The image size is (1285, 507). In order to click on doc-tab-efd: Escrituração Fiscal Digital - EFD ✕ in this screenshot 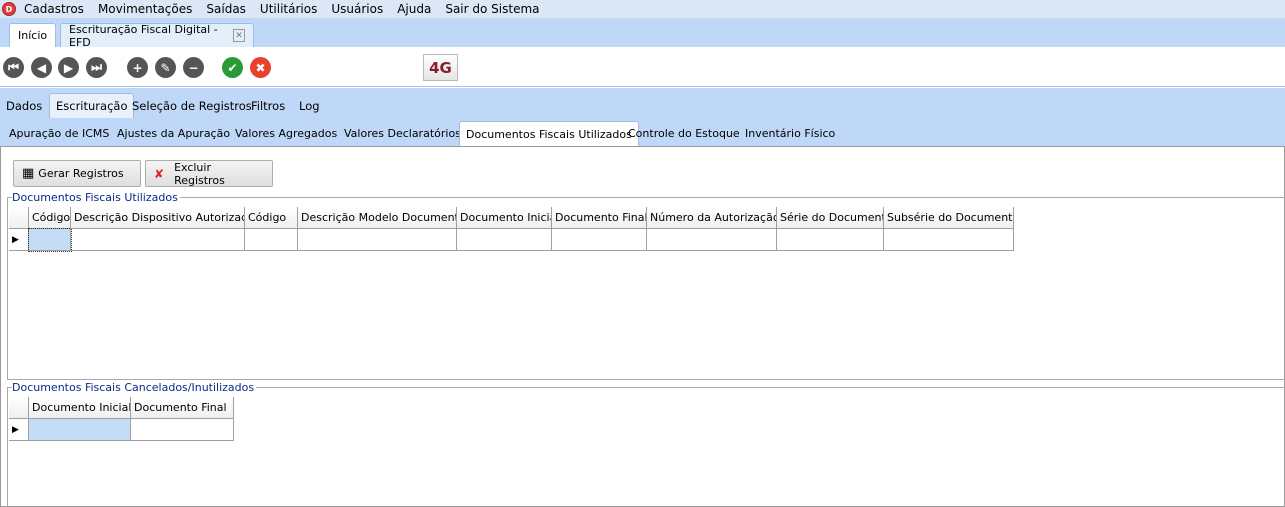, I will do `click(157, 35)`.